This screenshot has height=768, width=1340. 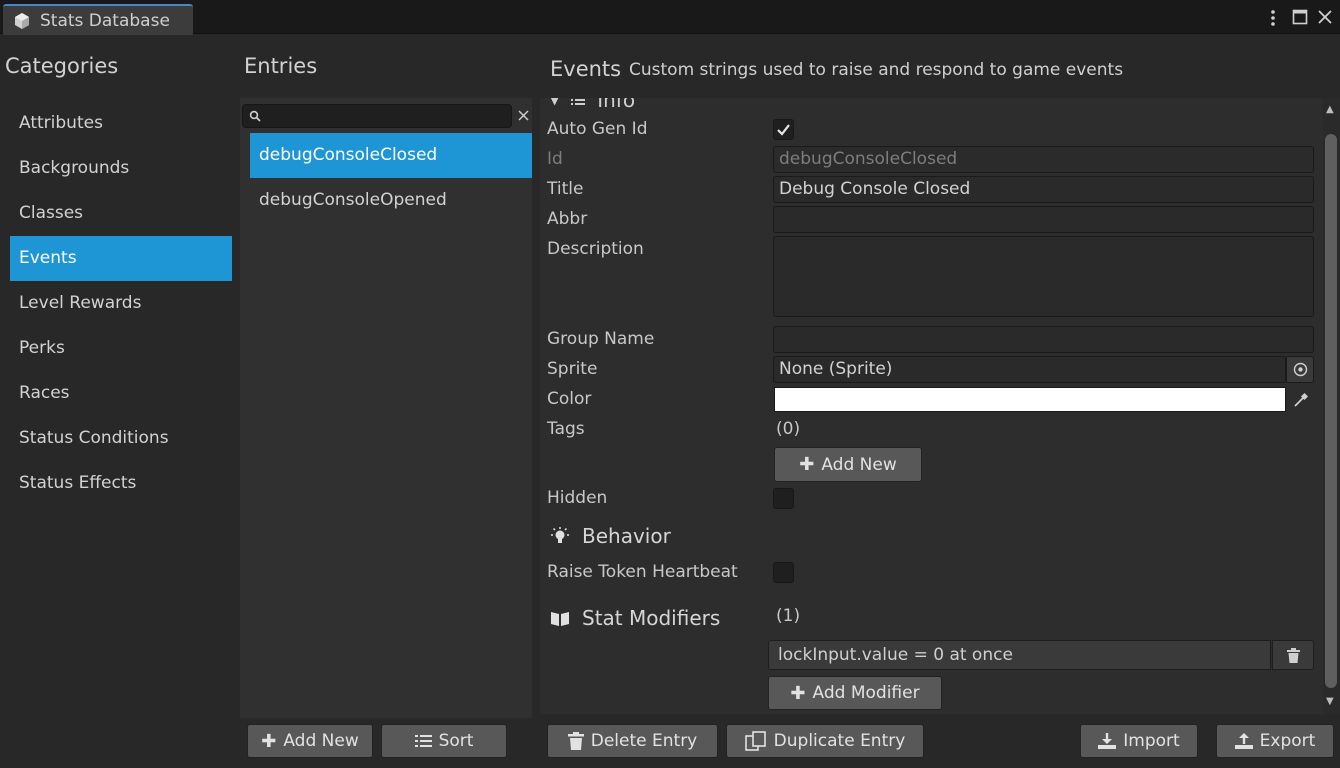 I want to click on group-name-field, so click(x=1043, y=339).